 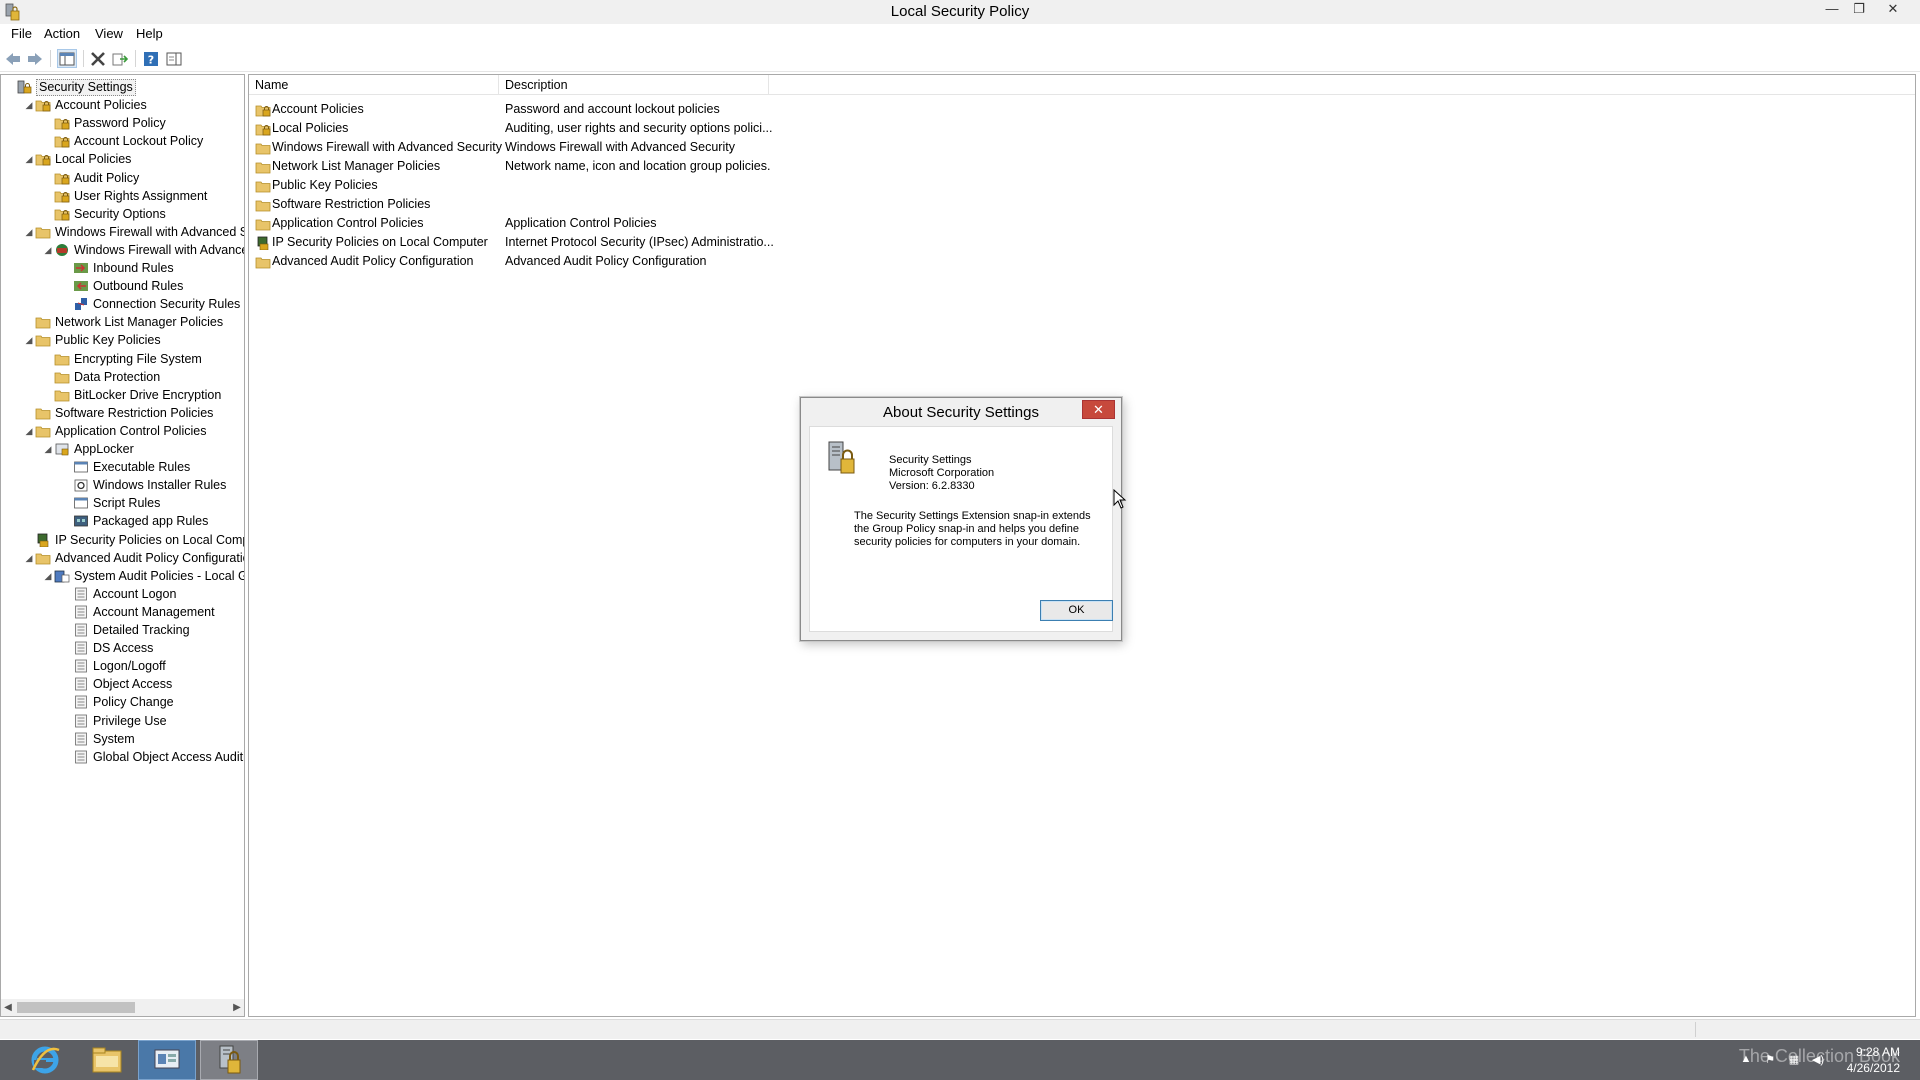 What do you see at coordinates (114, 721) in the screenshot?
I see `tree-item: Privilege Use` at bounding box center [114, 721].